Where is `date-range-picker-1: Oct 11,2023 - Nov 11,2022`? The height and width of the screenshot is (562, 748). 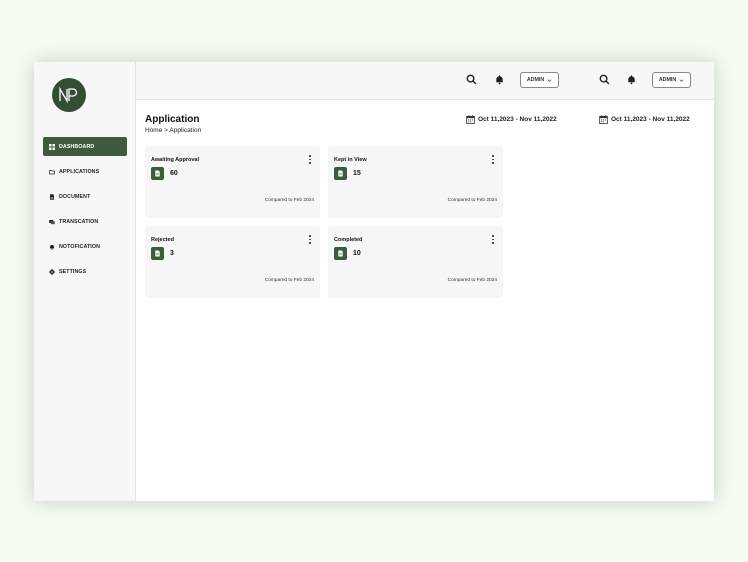
date-range-picker-1: Oct 11,2023 - Nov 11,2022 is located at coordinates (511, 119).